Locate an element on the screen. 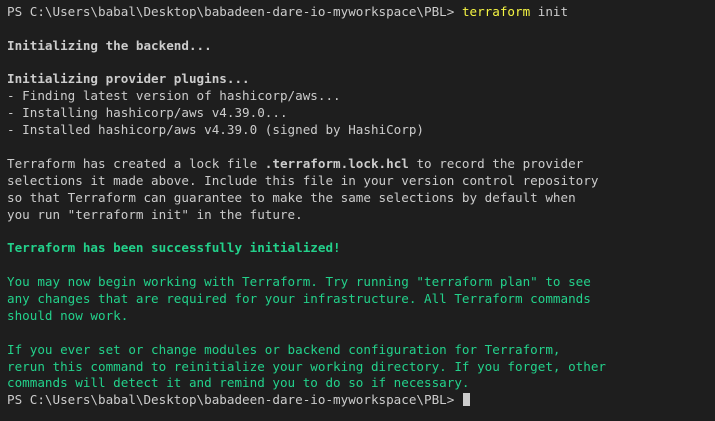  text-cursor is located at coordinates (466, 400).